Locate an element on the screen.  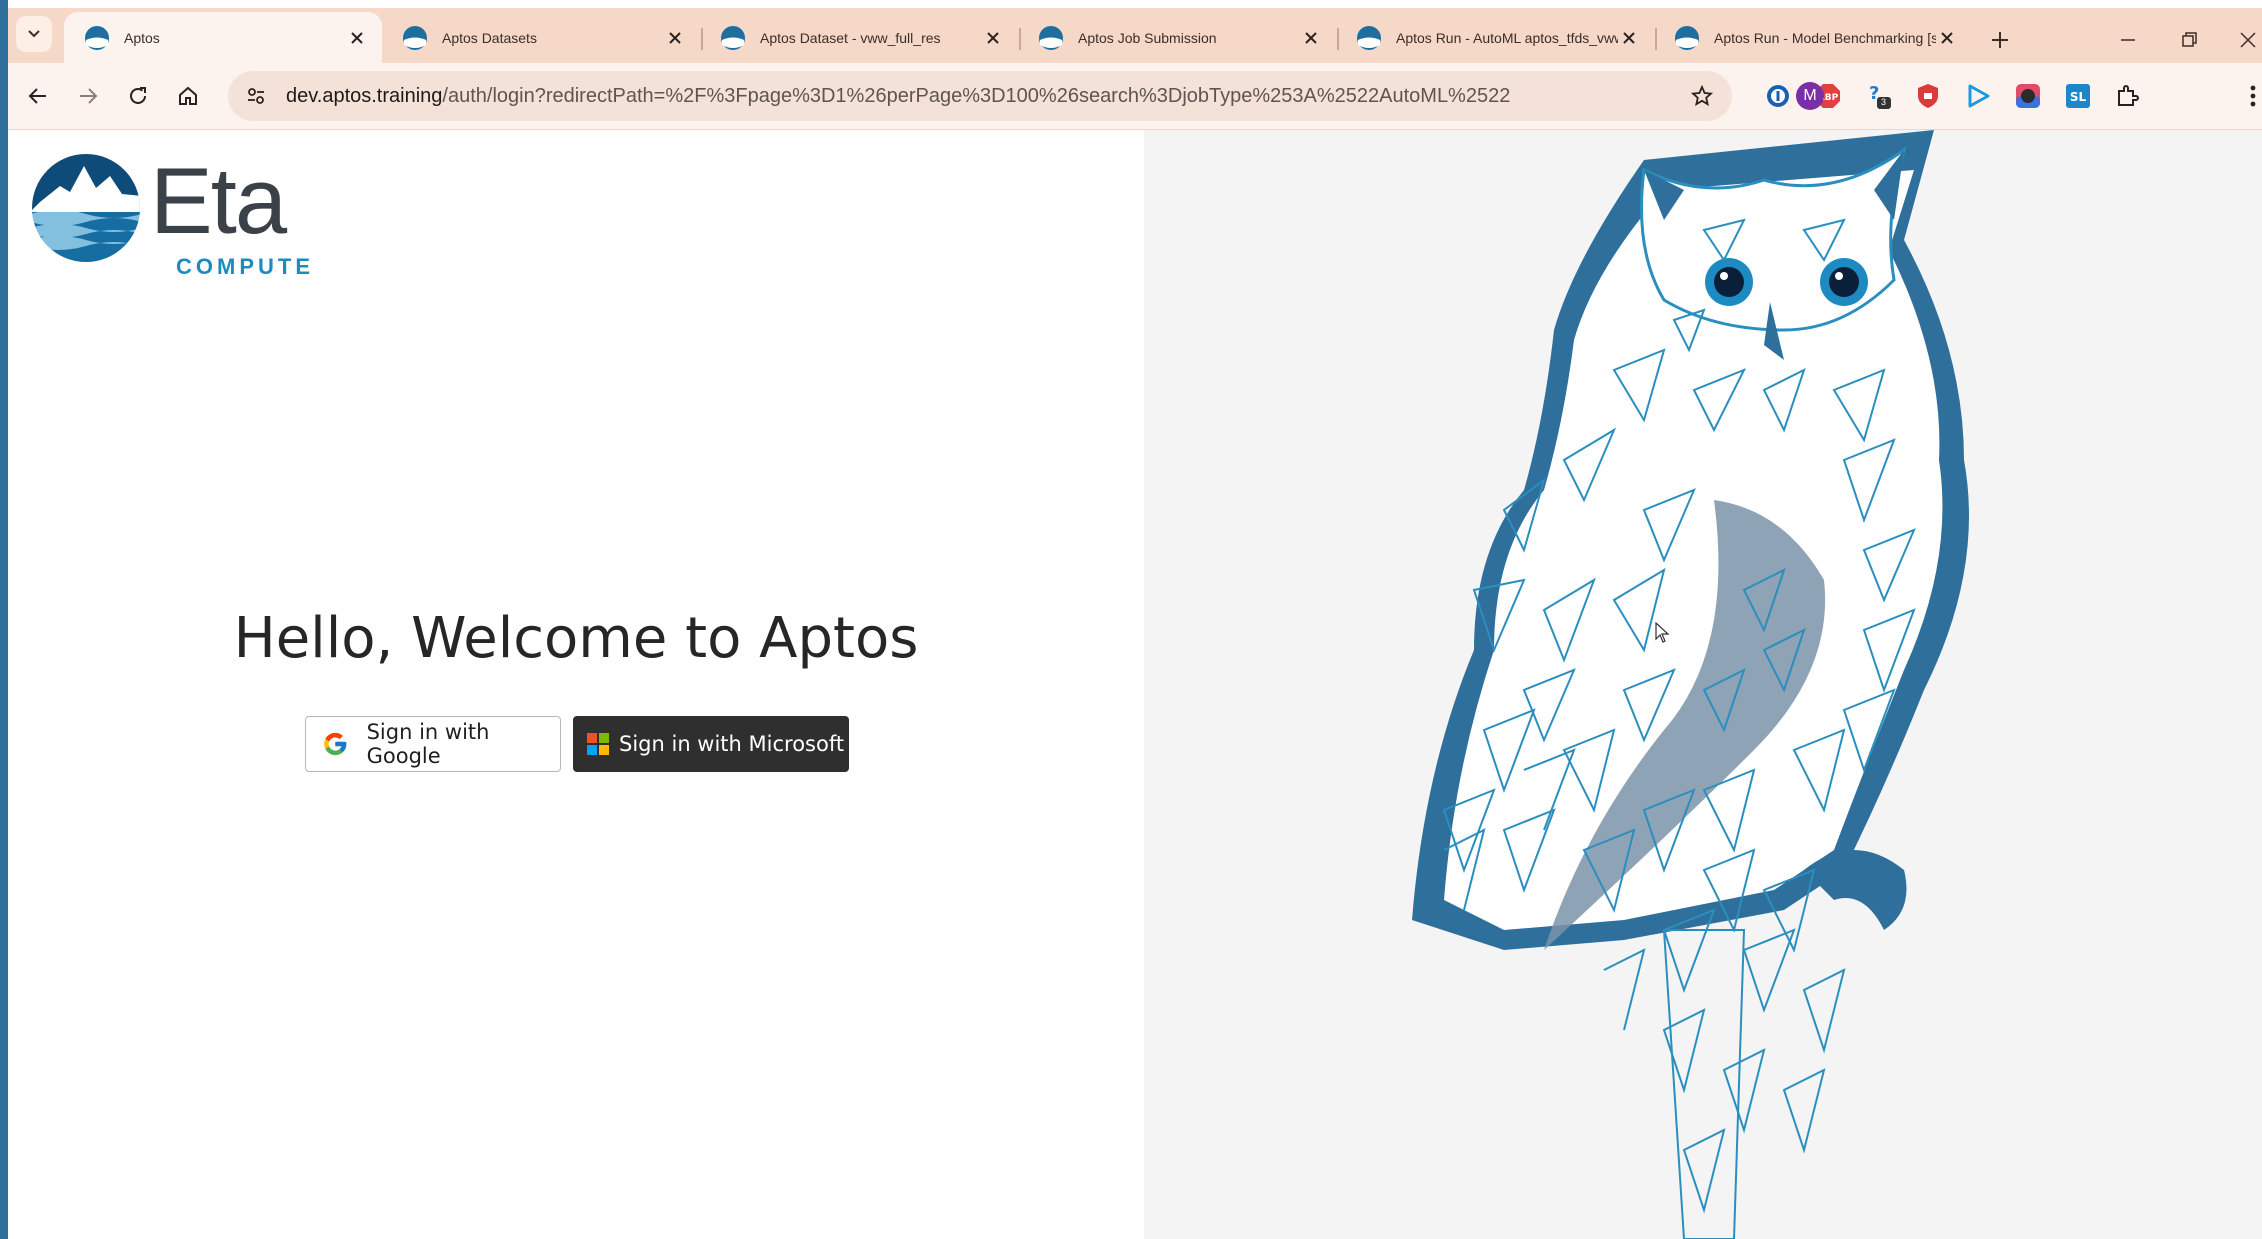
tab-aptos-dataset-vww: Aptos Dataset - vww_full_res is located at coordinates (859, 37).